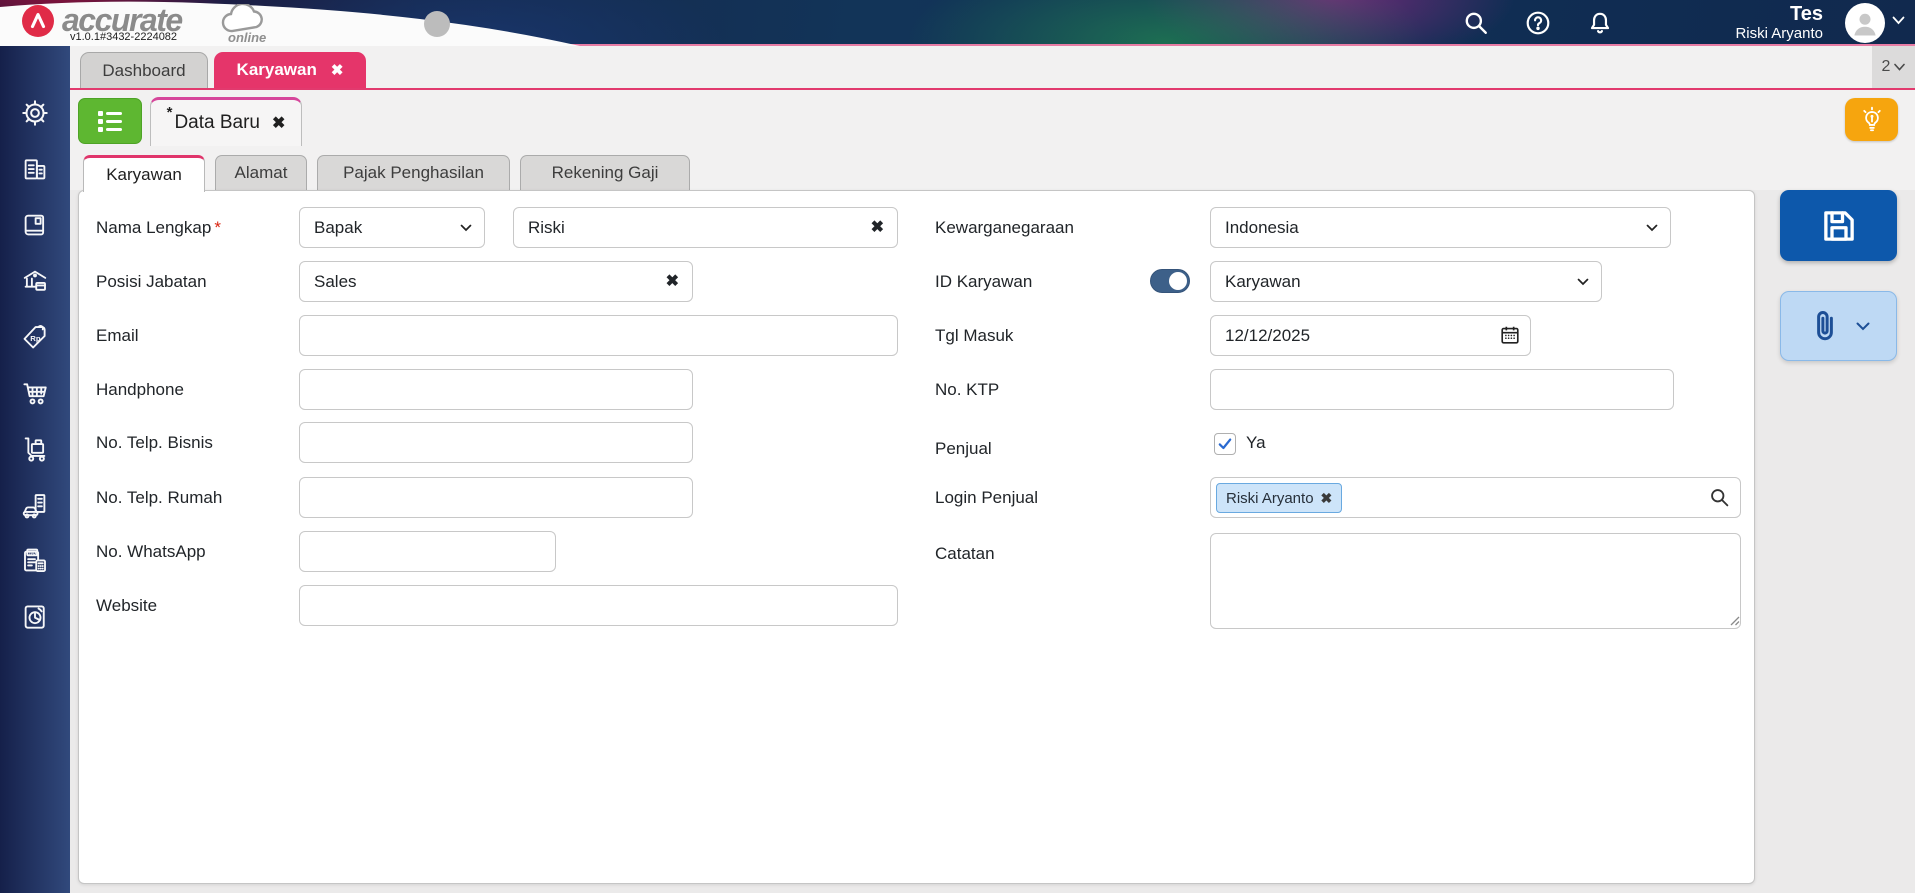 This screenshot has height=893, width=1915. I want to click on handphone-input, so click(496, 389).